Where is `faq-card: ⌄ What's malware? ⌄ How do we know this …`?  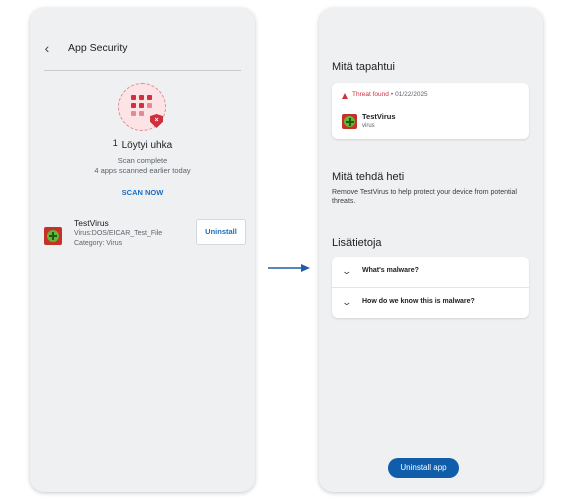
faq-card: ⌄ What's malware? ⌄ How do we know this … is located at coordinates (430, 287).